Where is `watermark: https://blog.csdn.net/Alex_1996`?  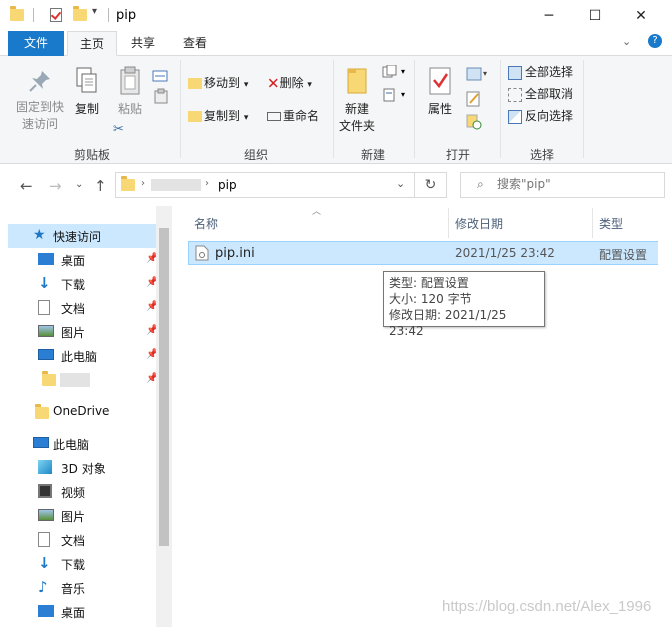 watermark: https://blog.csdn.net/Alex_1996 is located at coordinates (547, 606).